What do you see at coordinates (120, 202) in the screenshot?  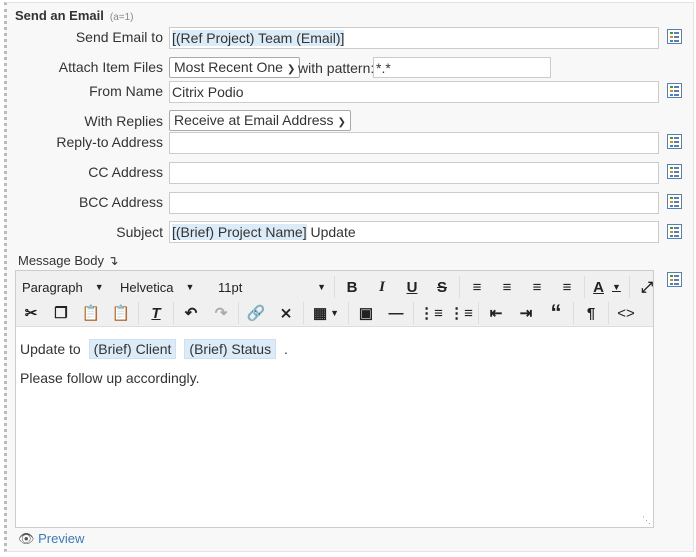 I see `bcc-label: BCC Address` at bounding box center [120, 202].